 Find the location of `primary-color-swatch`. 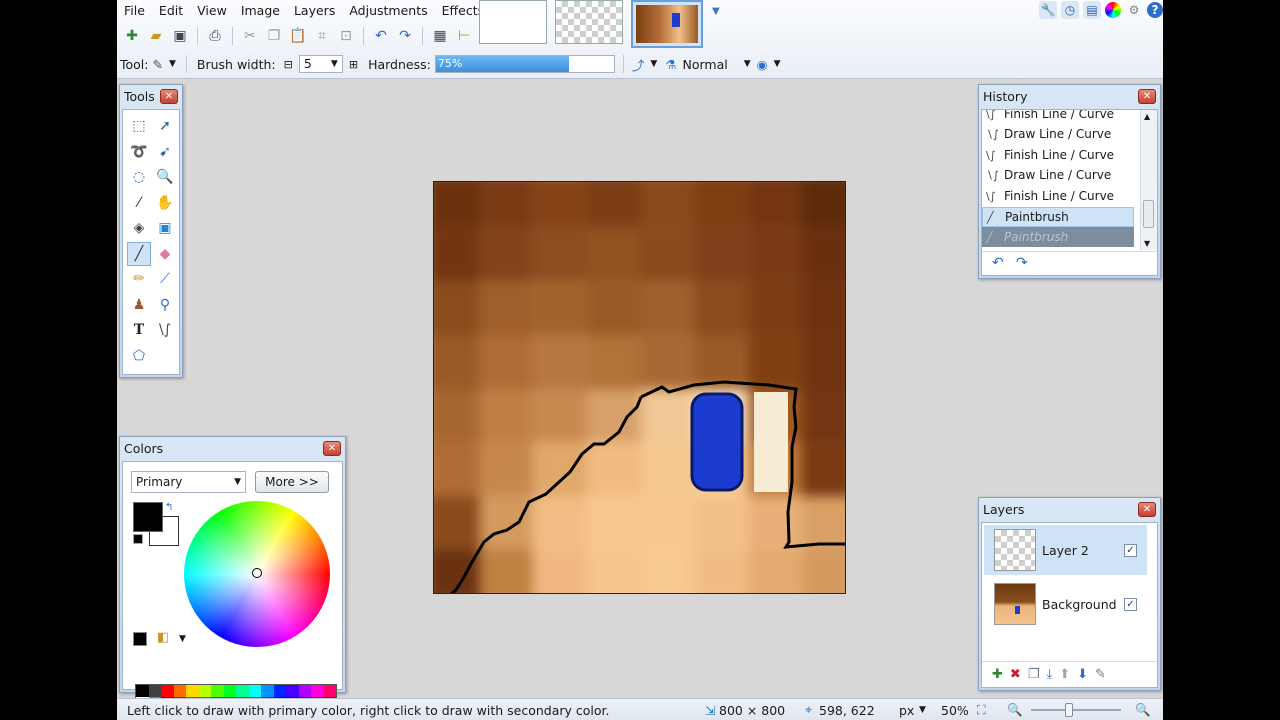

primary-color-swatch is located at coordinates (148, 517).